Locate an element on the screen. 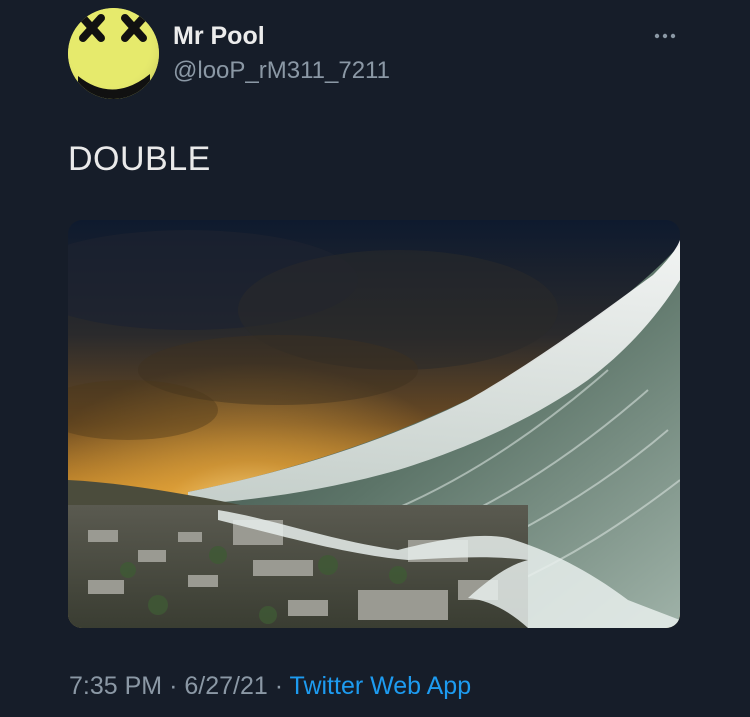 The image size is (750, 717). tweet-time: 7:35 PM is located at coordinates (116, 686).